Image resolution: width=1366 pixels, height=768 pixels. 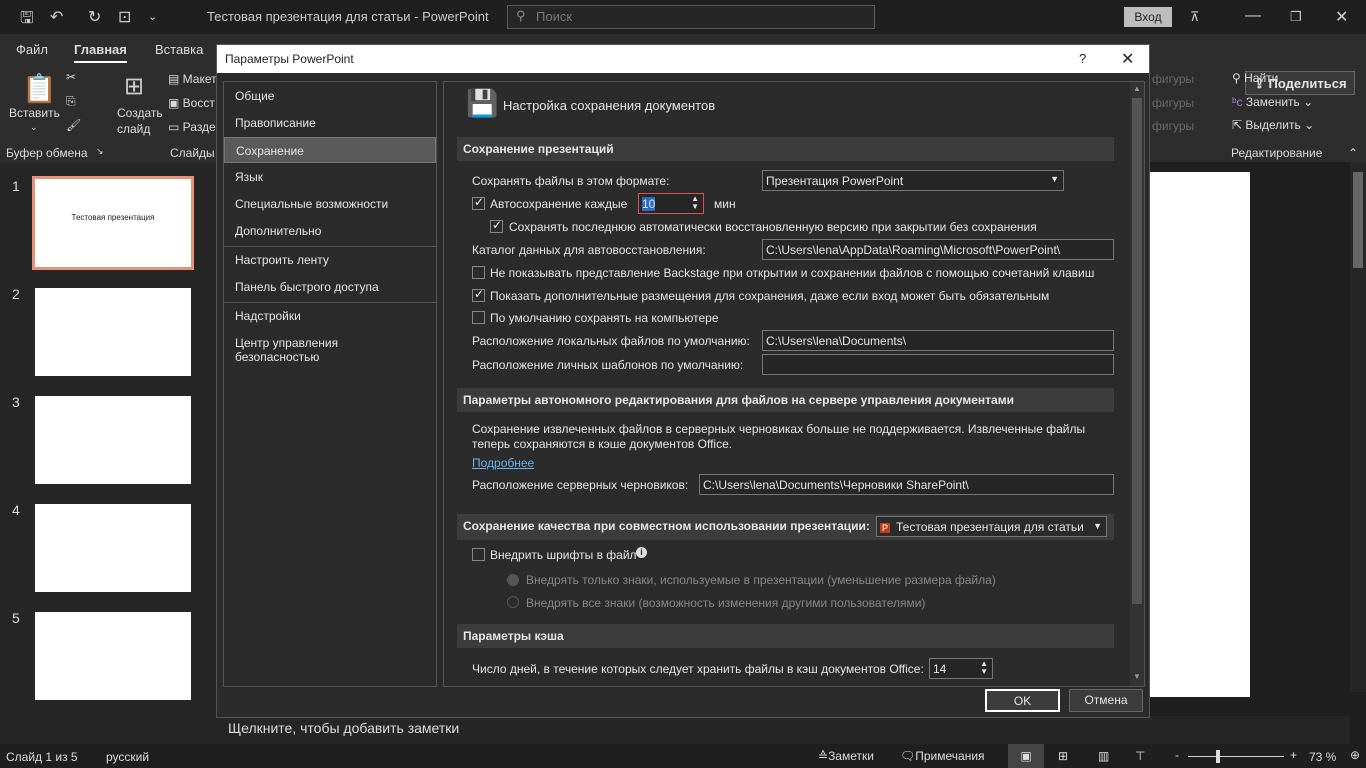 What do you see at coordinates (1355, 755) in the screenshot?
I see `fit-to-window-icon: ⊕` at bounding box center [1355, 755].